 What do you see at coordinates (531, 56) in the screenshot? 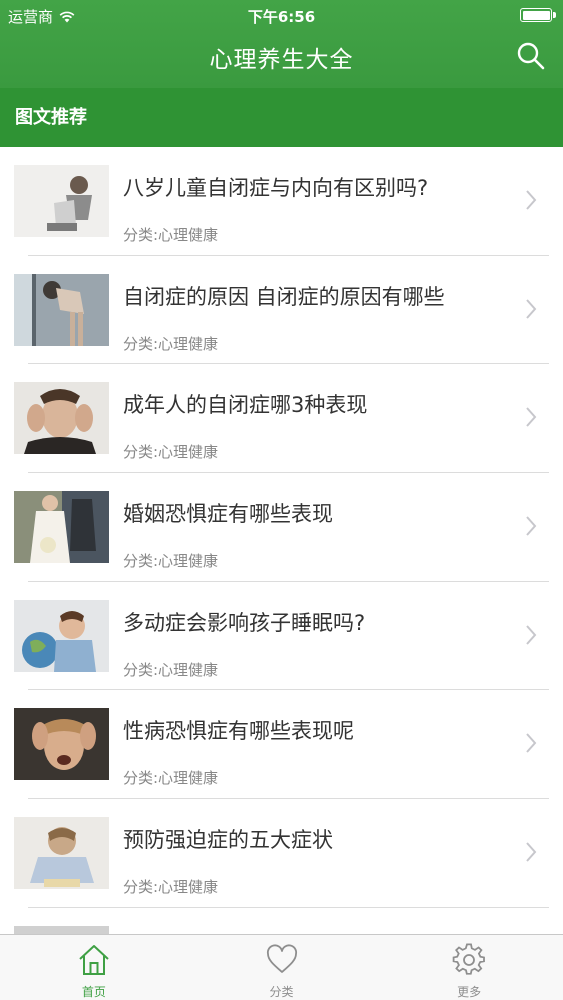
I see `search-icon` at bounding box center [531, 56].